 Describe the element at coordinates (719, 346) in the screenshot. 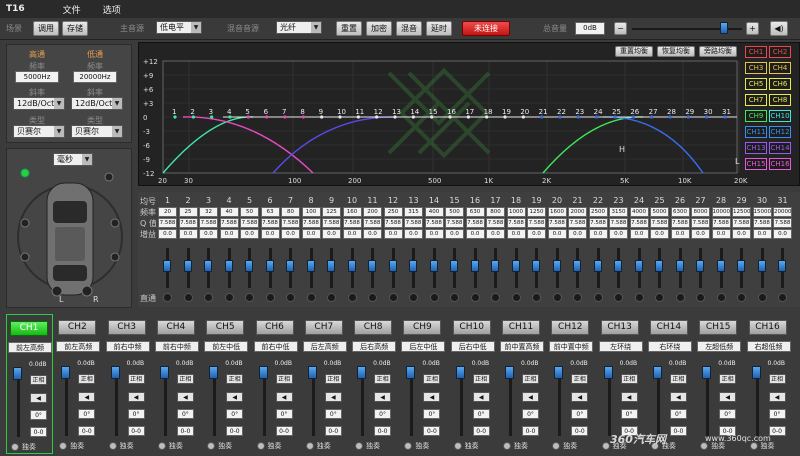

I see `channel-name-field: 左超低频` at that location.